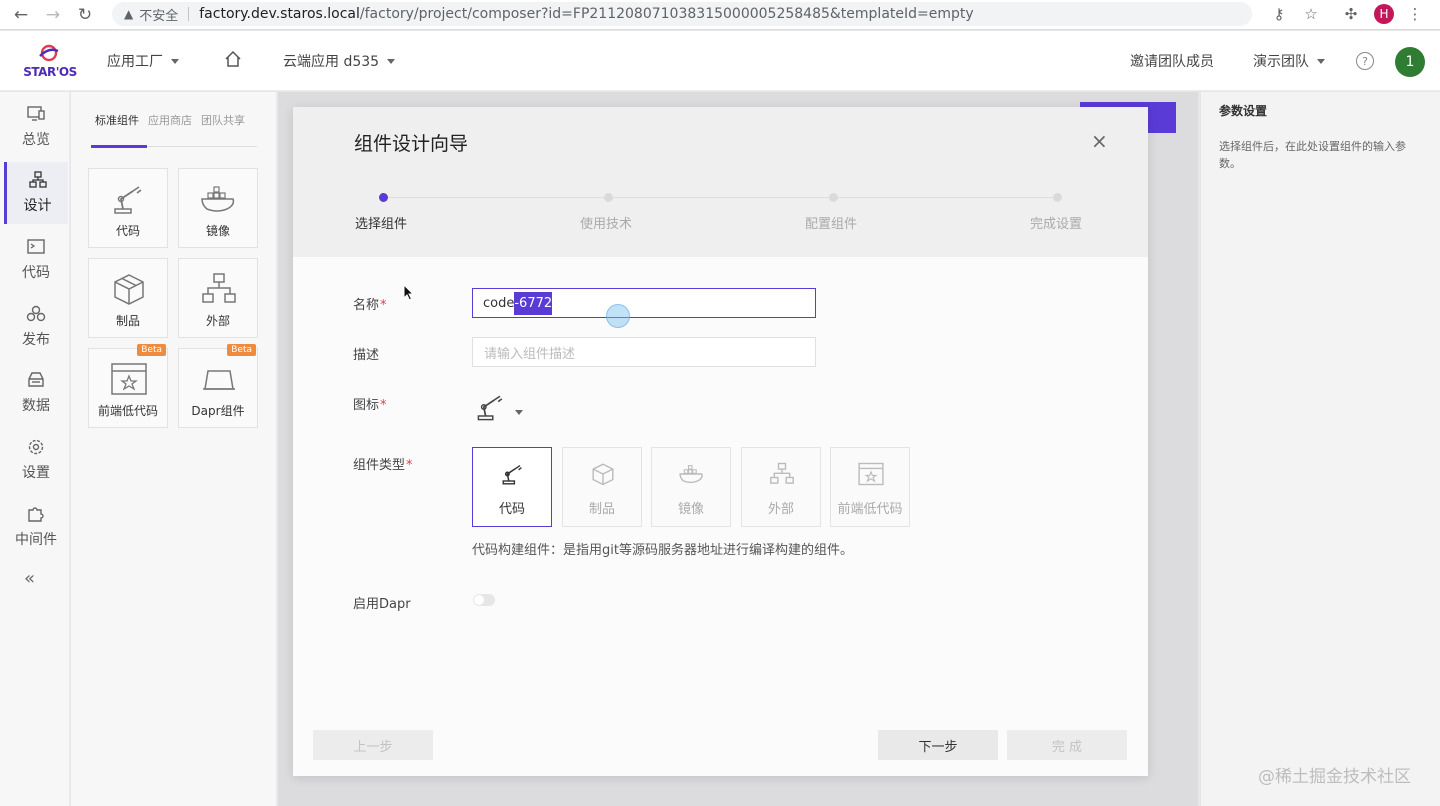 The image size is (1440, 806). Describe the element at coordinates (780, 509) in the screenshot. I see `type-label-text: 外部` at that location.